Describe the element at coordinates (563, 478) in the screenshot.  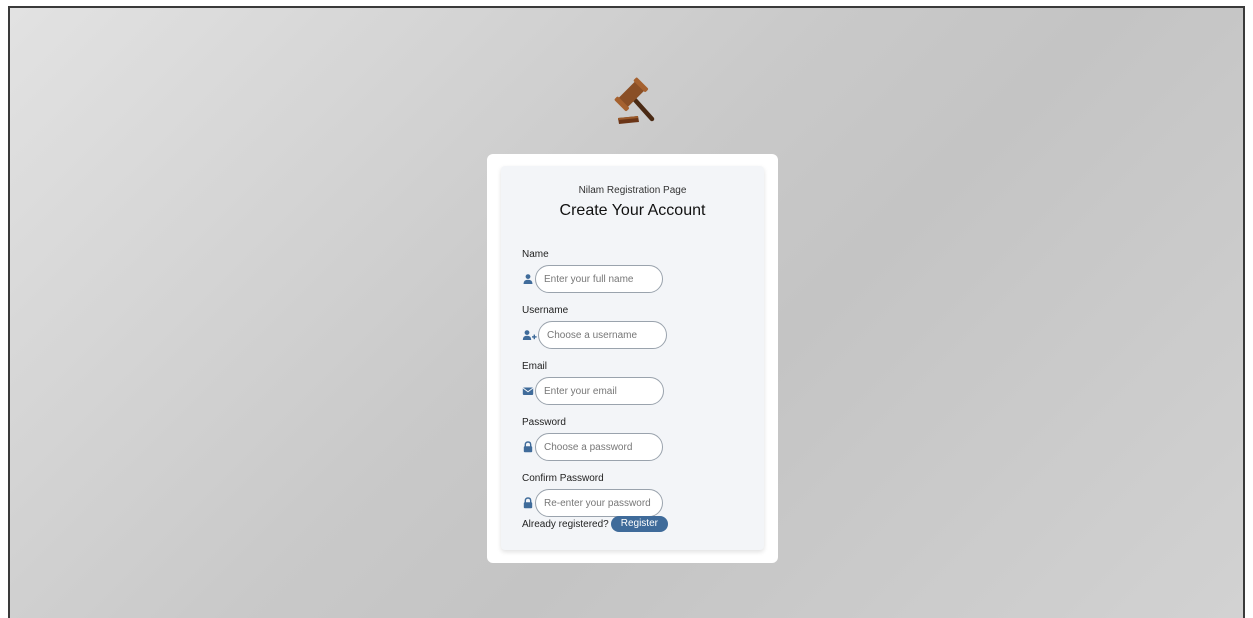
I see `confirm-password-label: Confirm Password` at that location.